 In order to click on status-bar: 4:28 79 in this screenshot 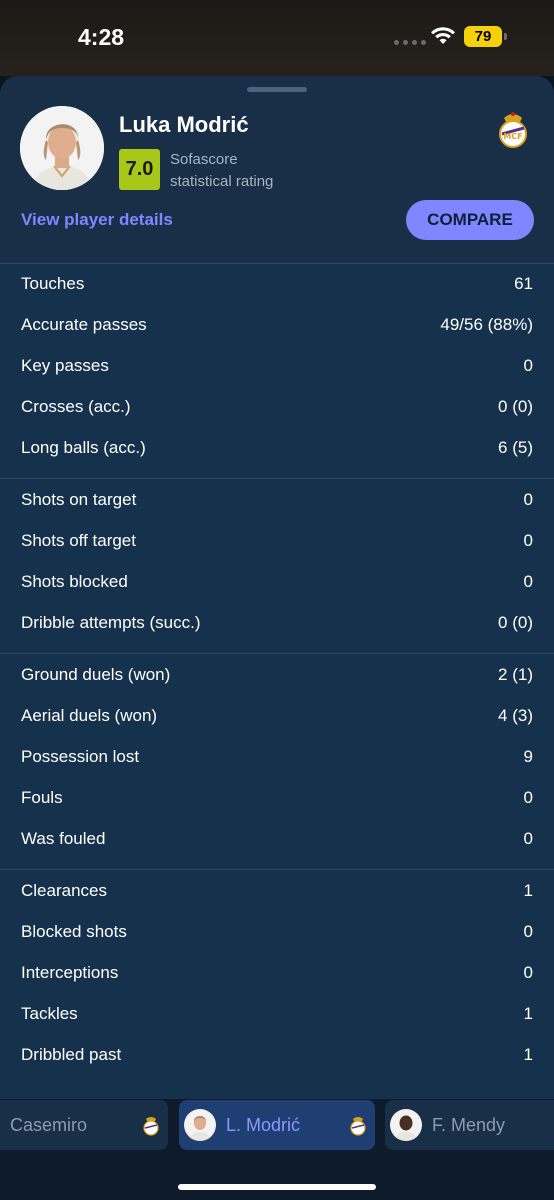, I will do `click(277, 38)`.